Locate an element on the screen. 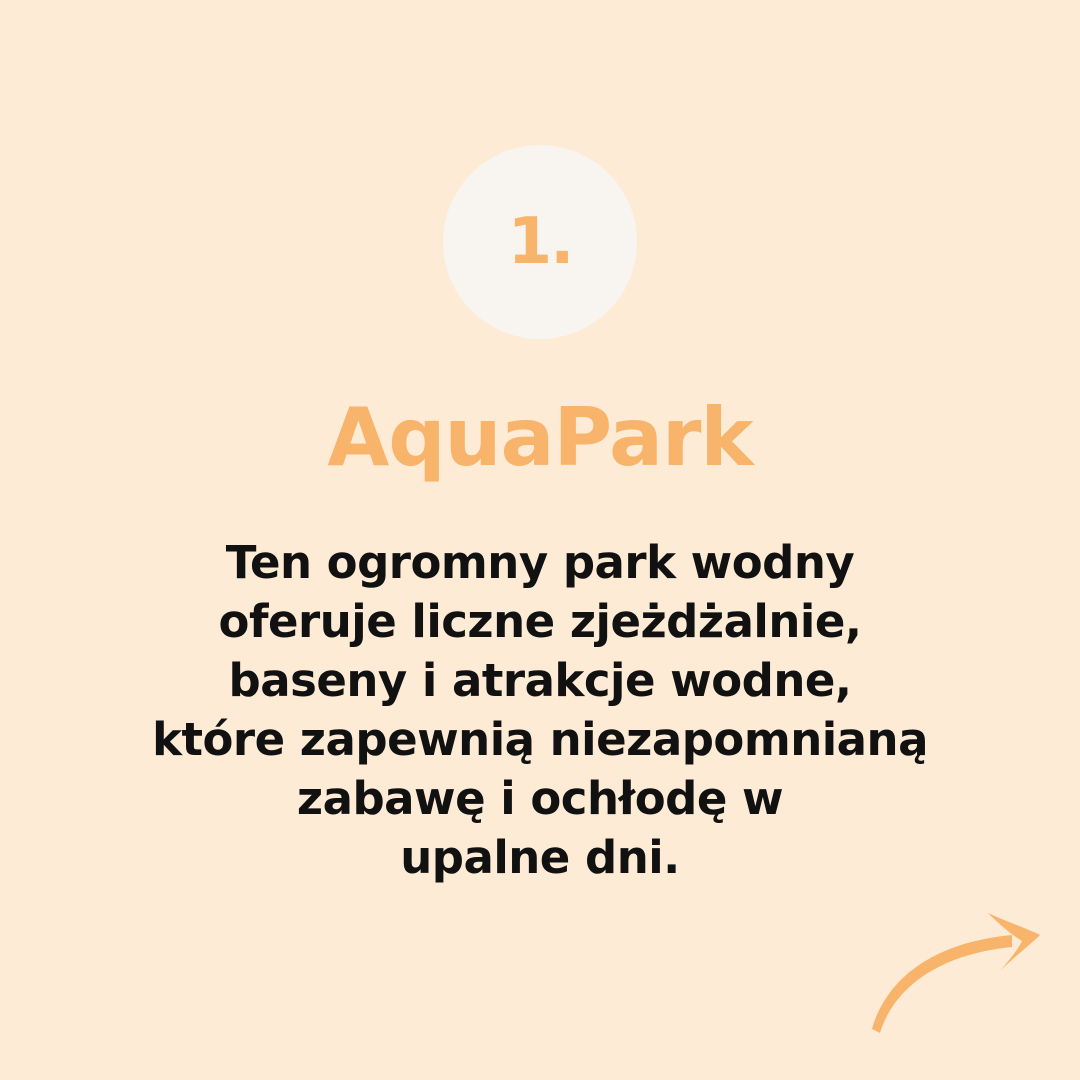 This screenshot has height=1080, width=1080. description-line: baseny i atrakcje wodne, is located at coordinates (540, 680).